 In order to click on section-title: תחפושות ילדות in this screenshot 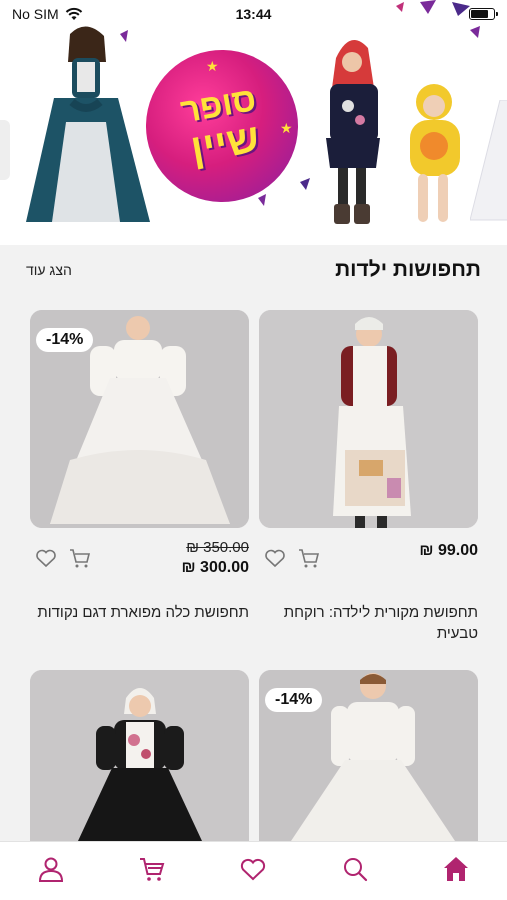, I will do `click(408, 269)`.